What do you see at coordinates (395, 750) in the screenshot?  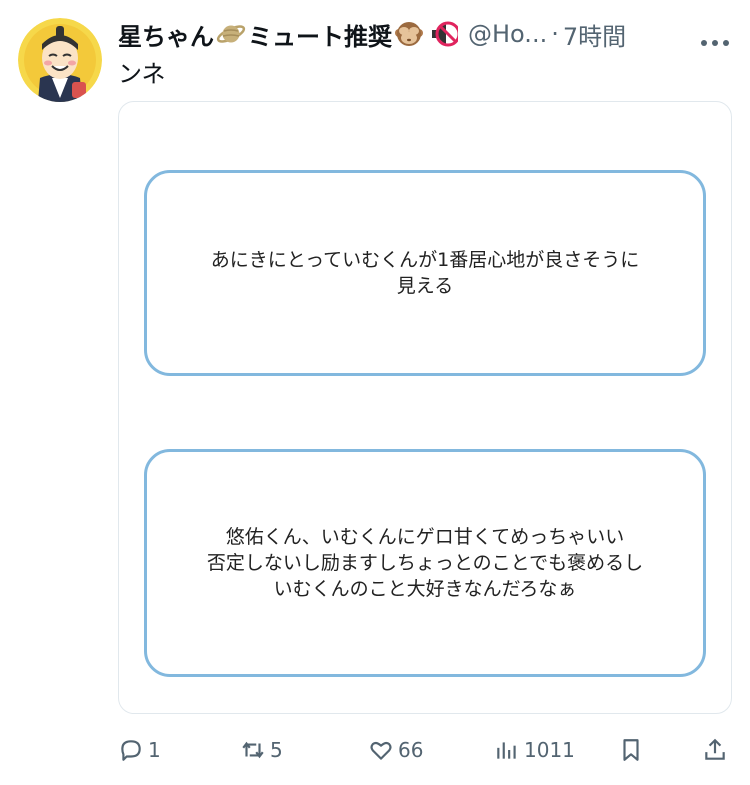 I see `like-button: 66` at bounding box center [395, 750].